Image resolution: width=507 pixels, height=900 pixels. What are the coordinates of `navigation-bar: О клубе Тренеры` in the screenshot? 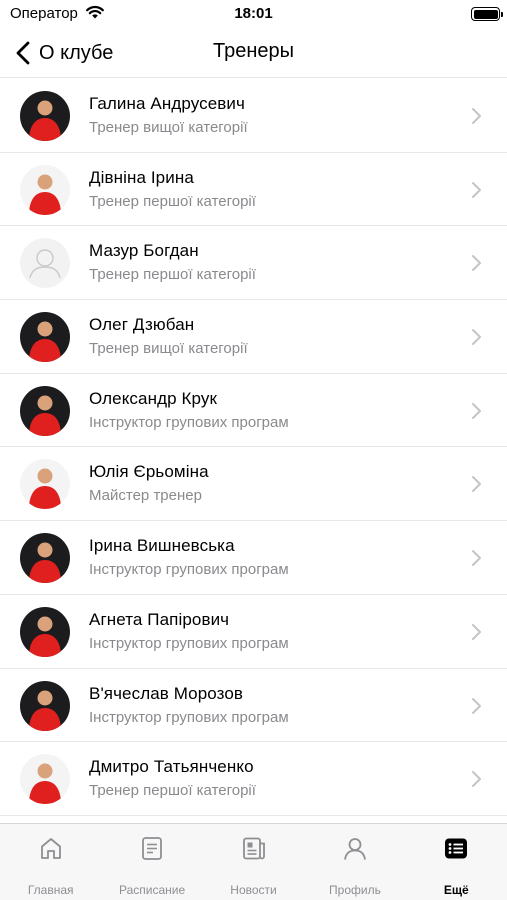 It's located at (253, 53).